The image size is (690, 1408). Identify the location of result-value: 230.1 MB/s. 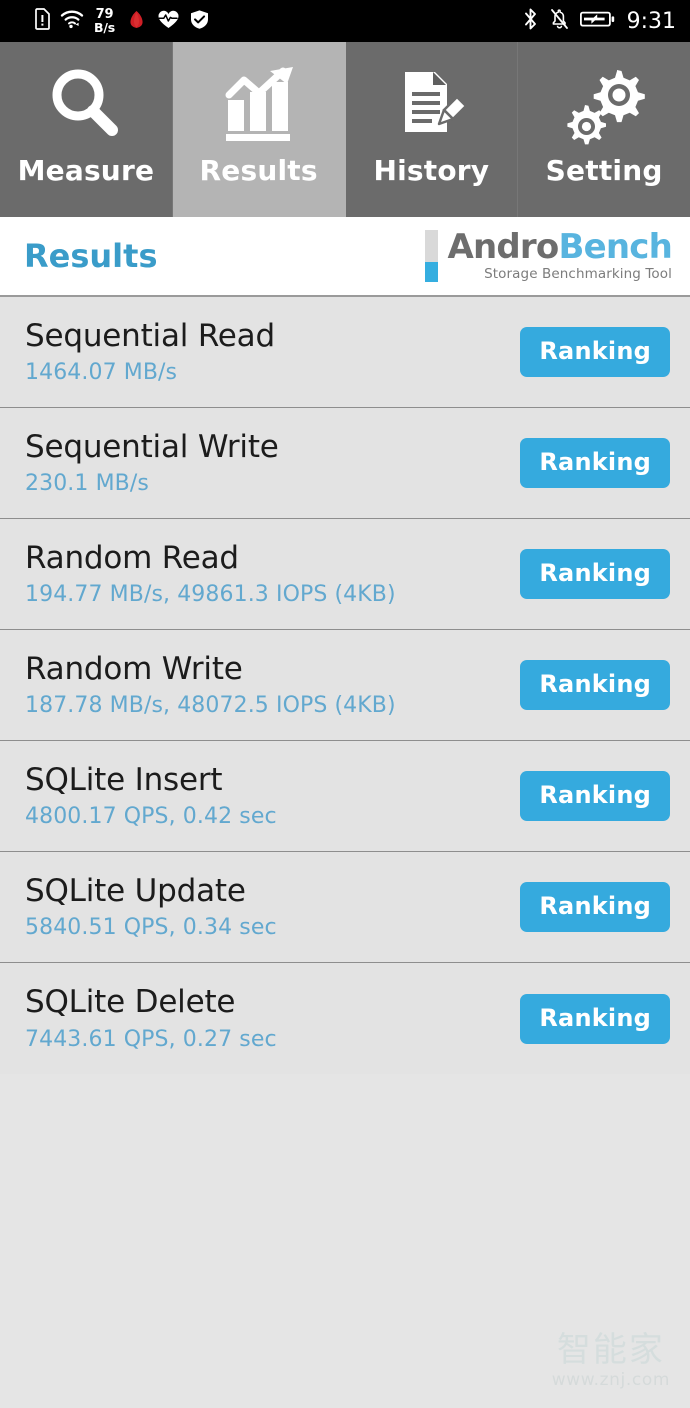
(87, 484).